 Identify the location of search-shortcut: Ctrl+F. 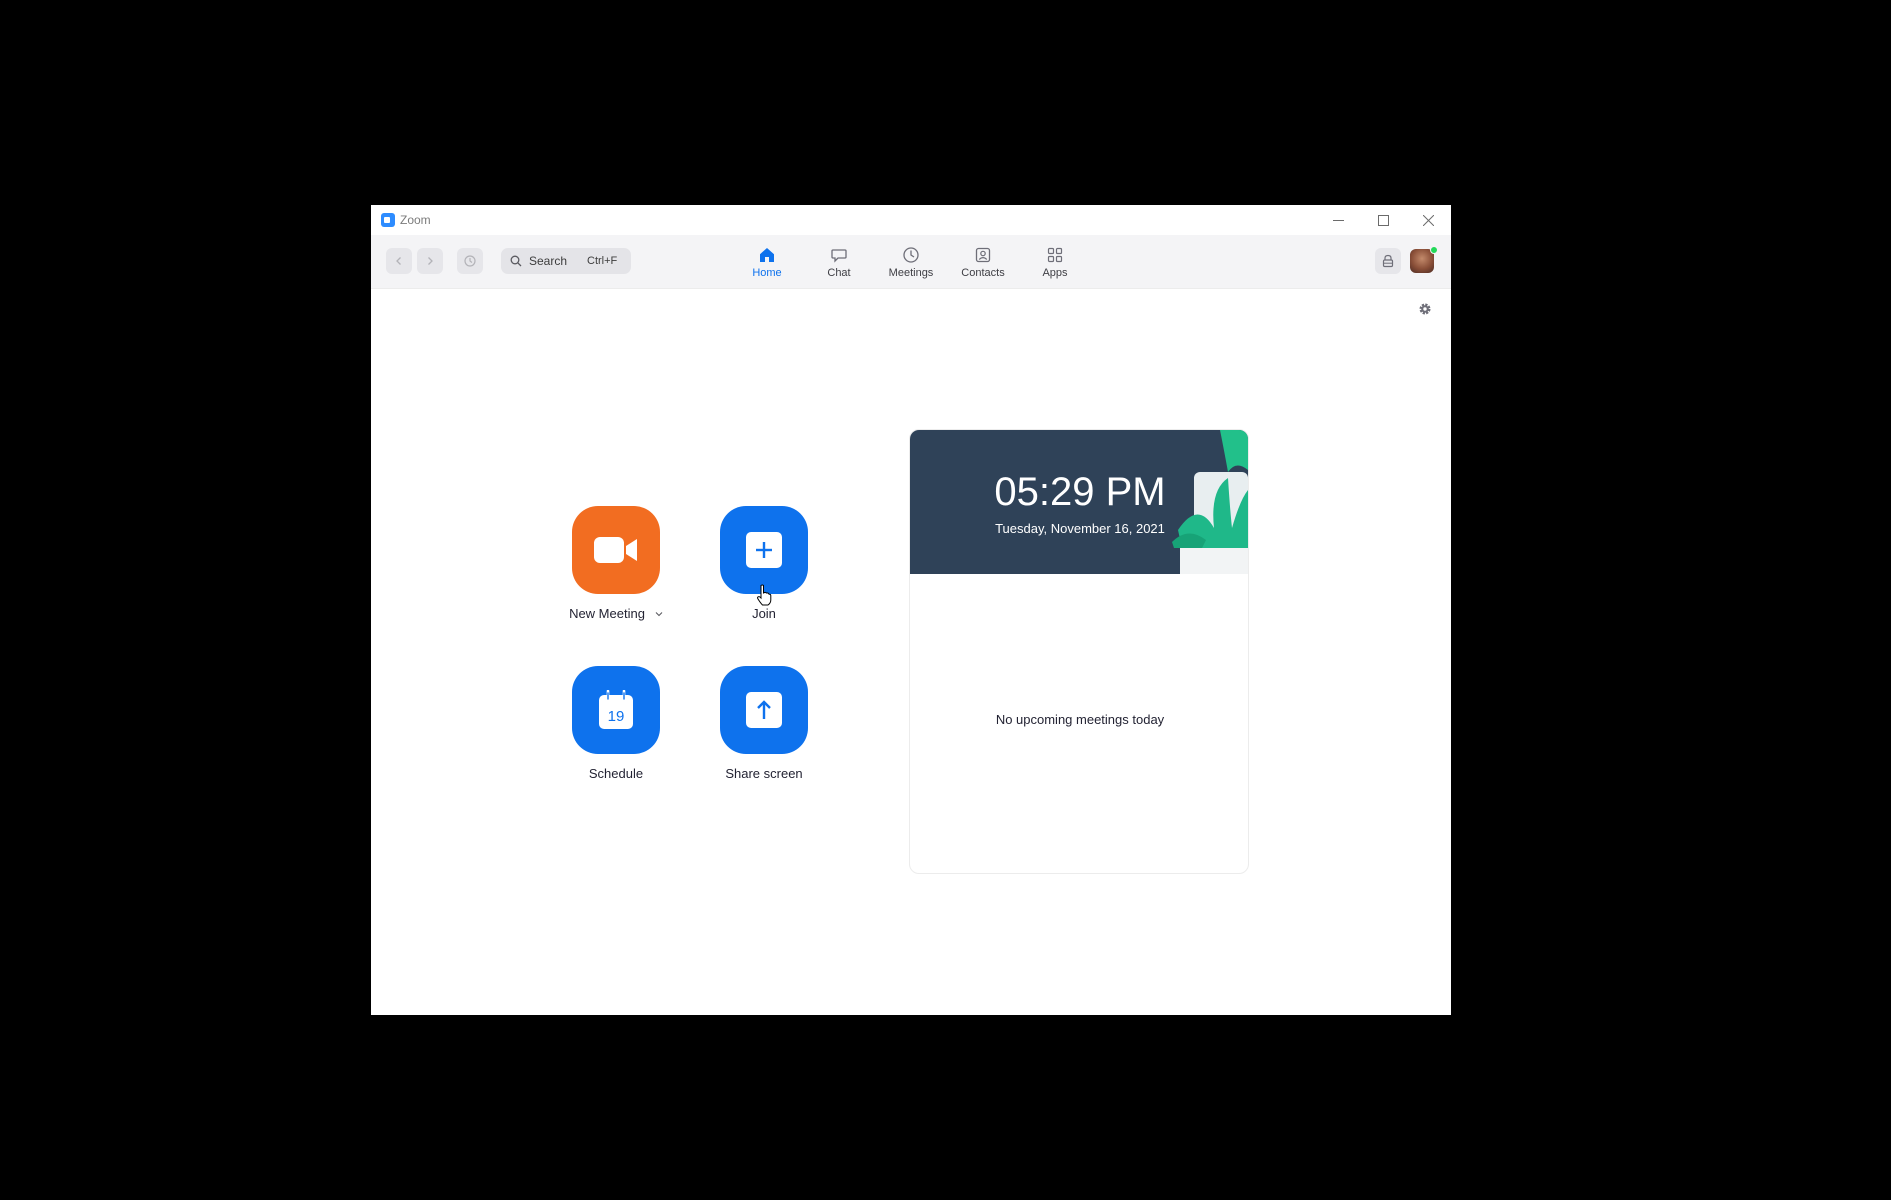
(602, 261).